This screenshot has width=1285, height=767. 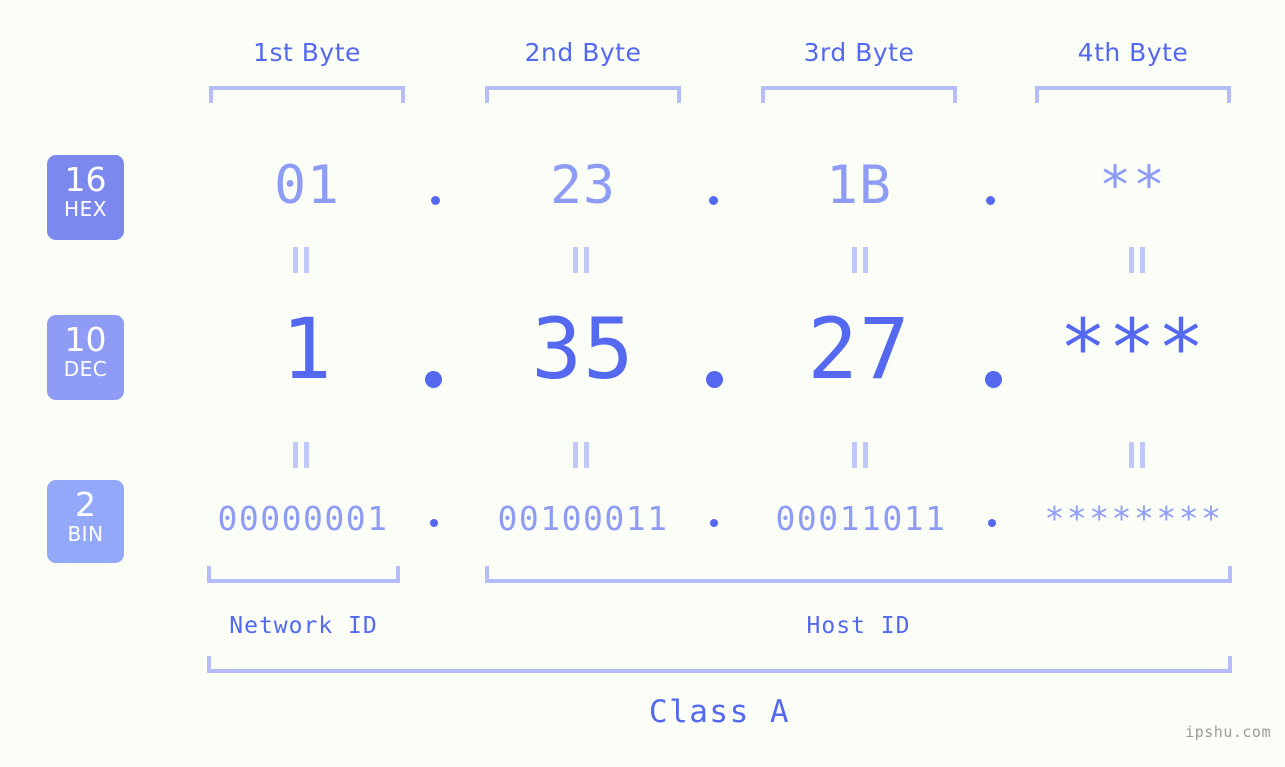 What do you see at coordinates (861, 518) in the screenshot?
I see `bin-byte-3: 00011011` at bounding box center [861, 518].